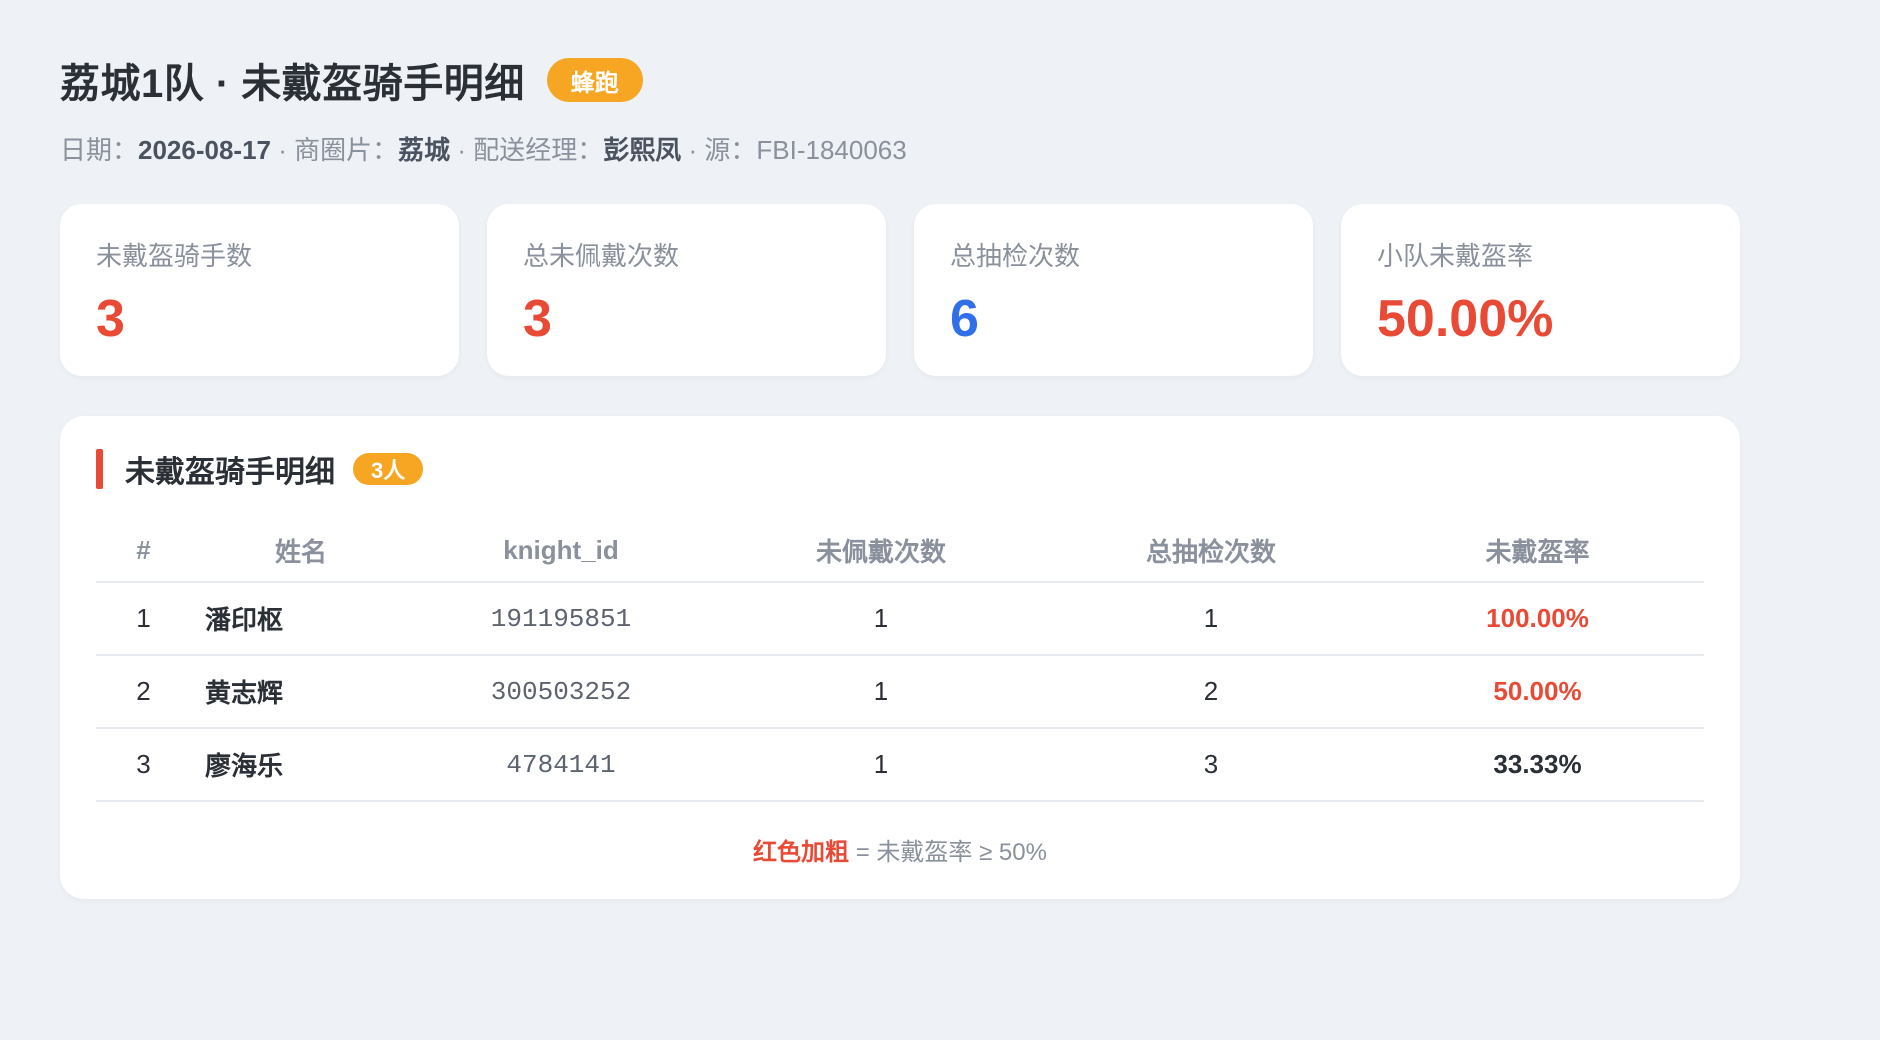  Describe the element at coordinates (561, 551) in the screenshot. I see `column-header-knight-id: knight_id` at that location.